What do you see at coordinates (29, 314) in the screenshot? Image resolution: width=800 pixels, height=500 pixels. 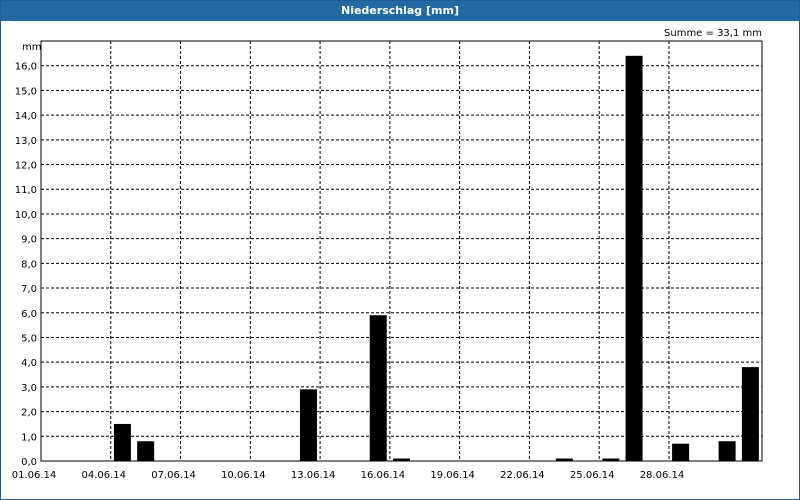 I see `y-tick-label: 6,0` at bounding box center [29, 314].